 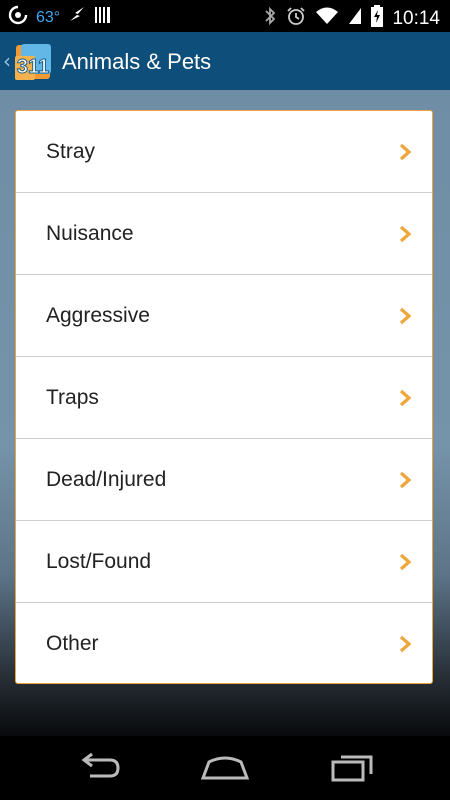 What do you see at coordinates (71, 151) in the screenshot?
I see `list-item-label: Stray` at bounding box center [71, 151].